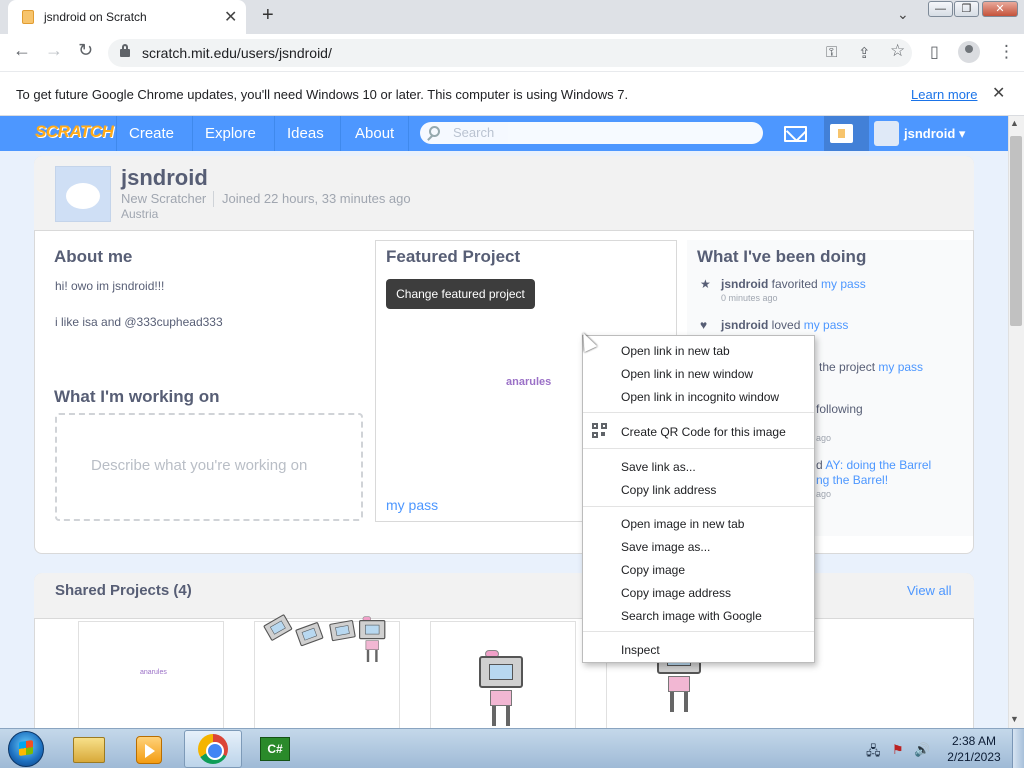 The width and height of the screenshot is (1024, 768). Describe the element at coordinates (966, 9) in the screenshot. I see `restore-button: ❐` at that location.